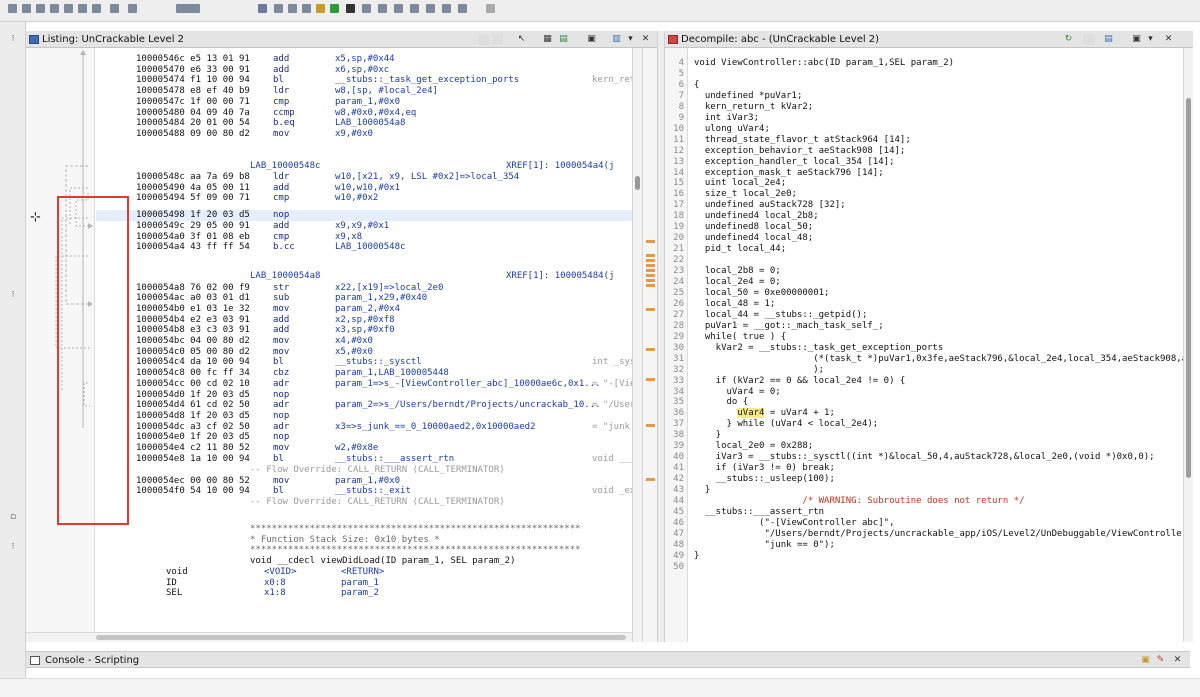 The width and height of the screenshot is (1200, 697). I want to click on code-line: thread_state_flavor_t atStack964 [14];, so click(802, 140).